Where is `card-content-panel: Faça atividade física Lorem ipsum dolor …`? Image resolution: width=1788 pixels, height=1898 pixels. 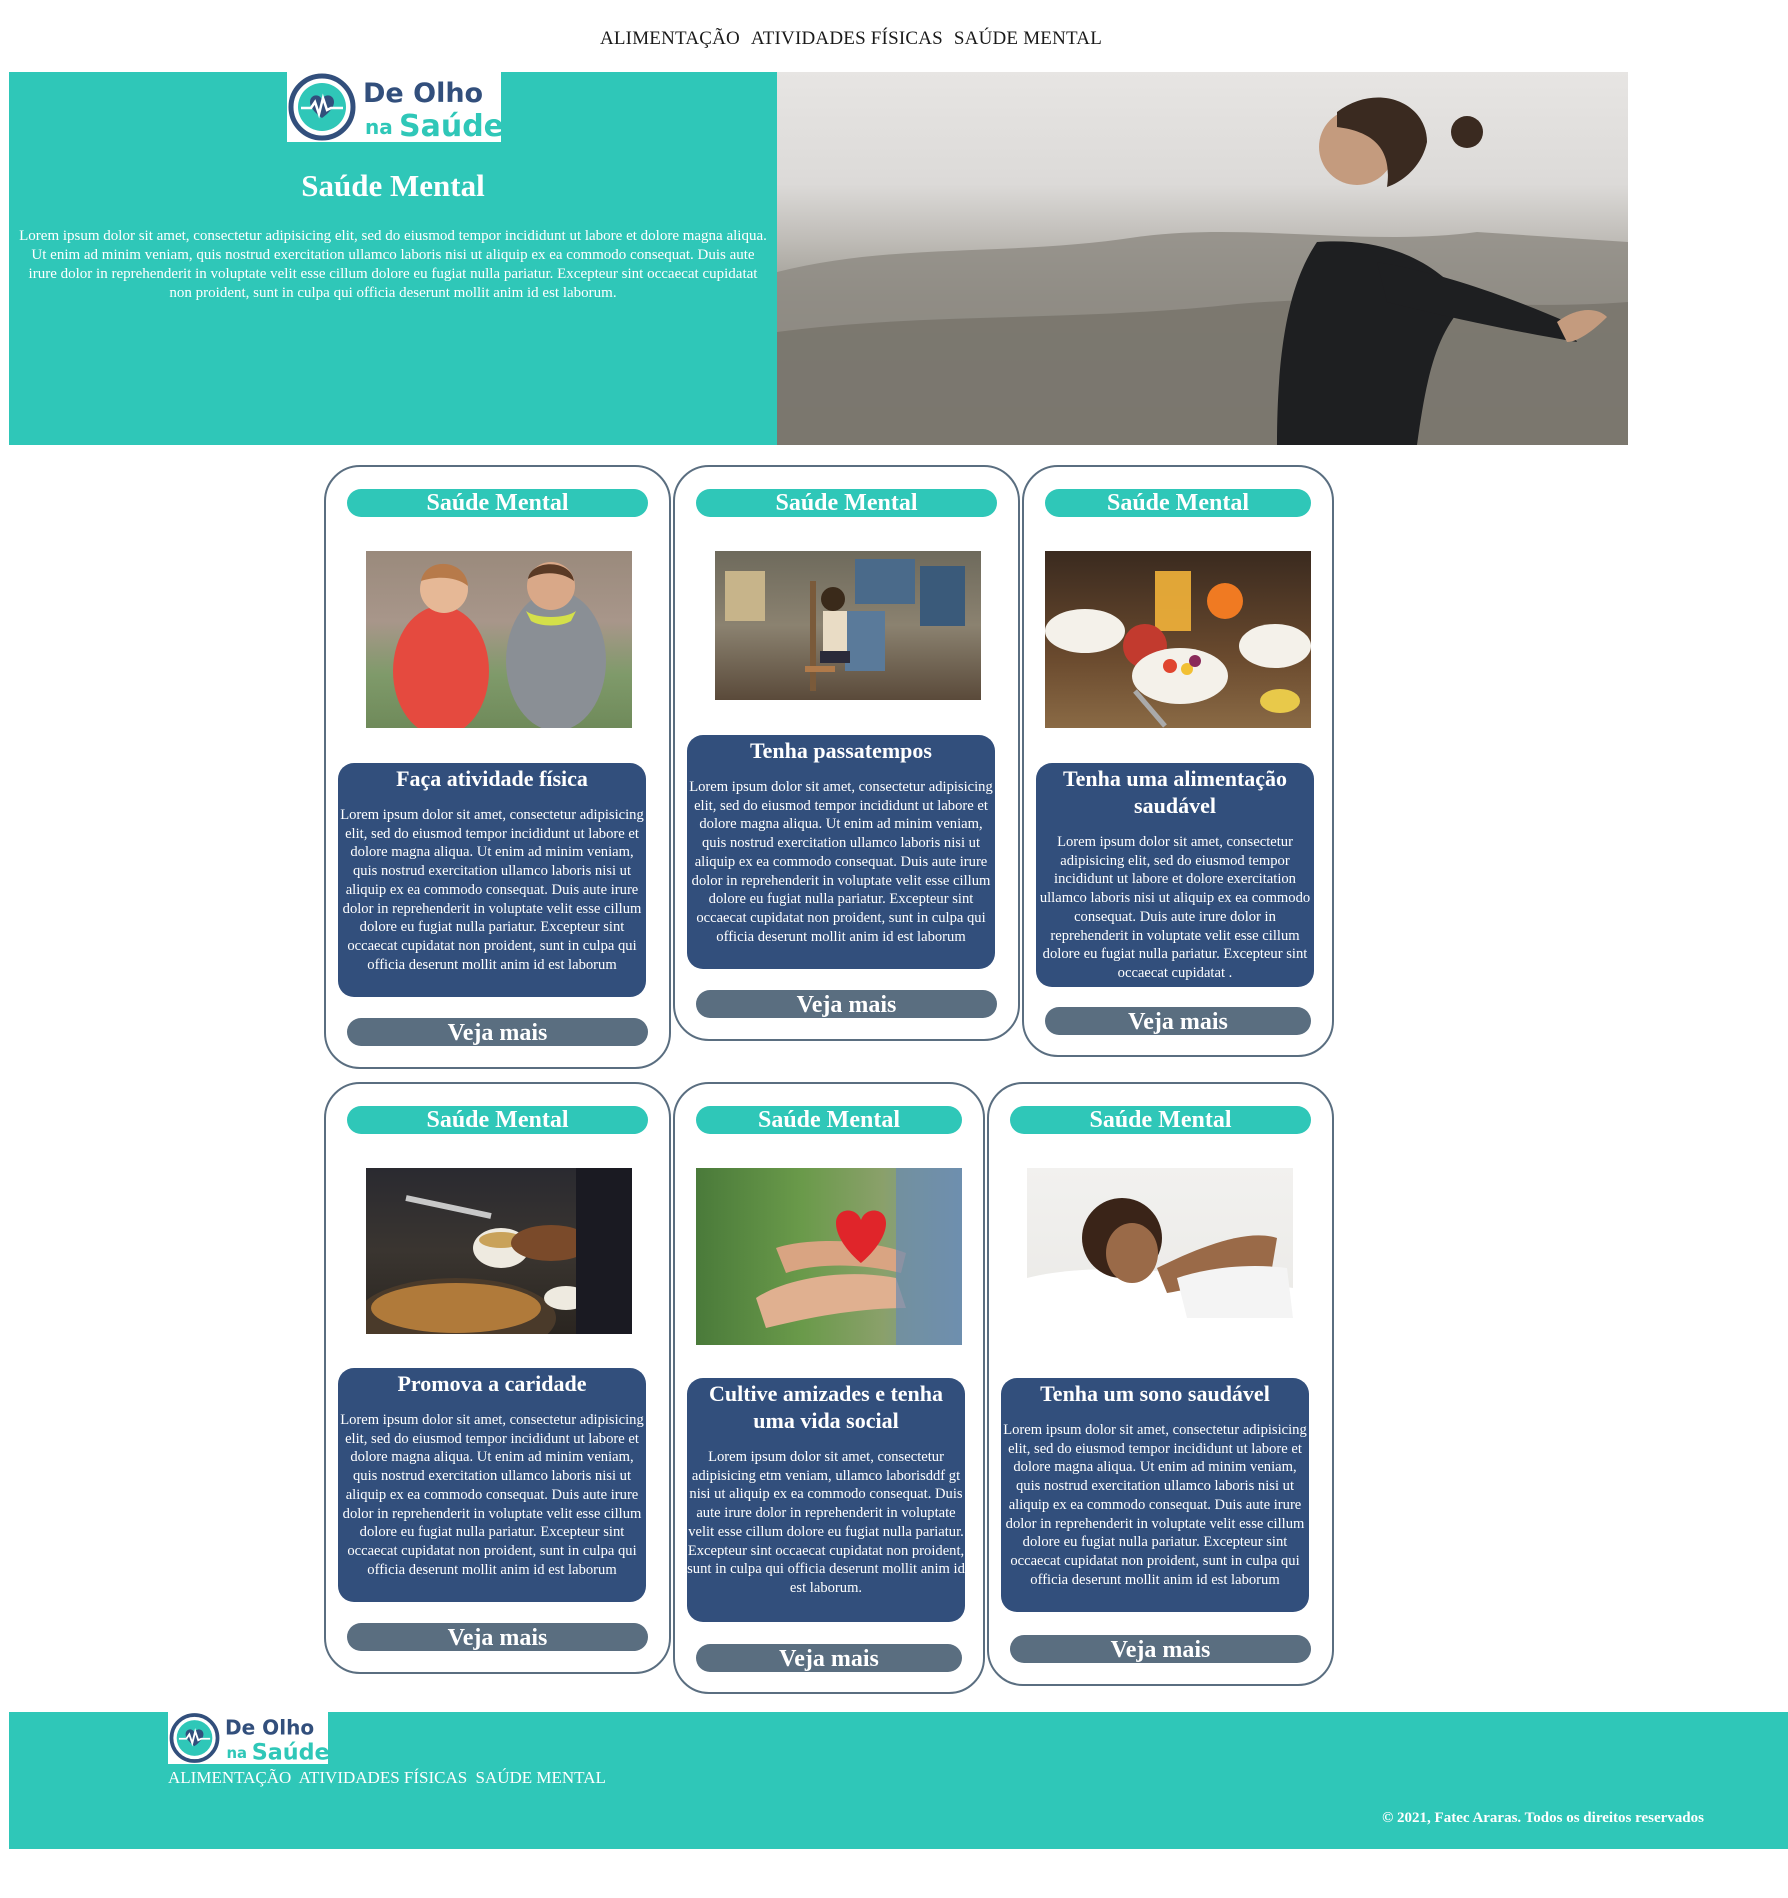
card-content-panel: Faça atividade física Lorem ipsum dolor … is located at coordinates (492, 880).